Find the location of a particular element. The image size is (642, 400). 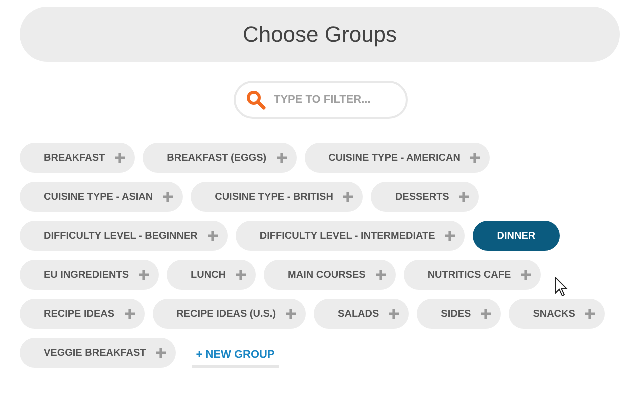

group-chip: RECIPE IDEAS is located at coordinates (82, 314).